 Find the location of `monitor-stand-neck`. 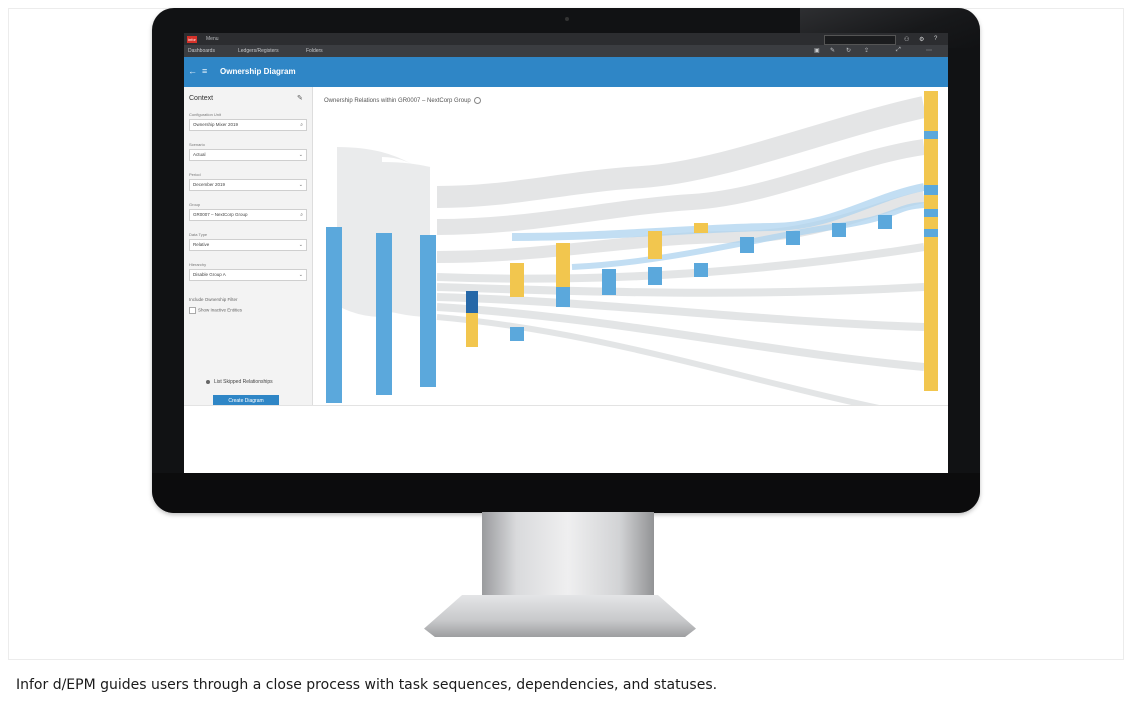

monitor-stand-neck is located at coordinates (568, 554).